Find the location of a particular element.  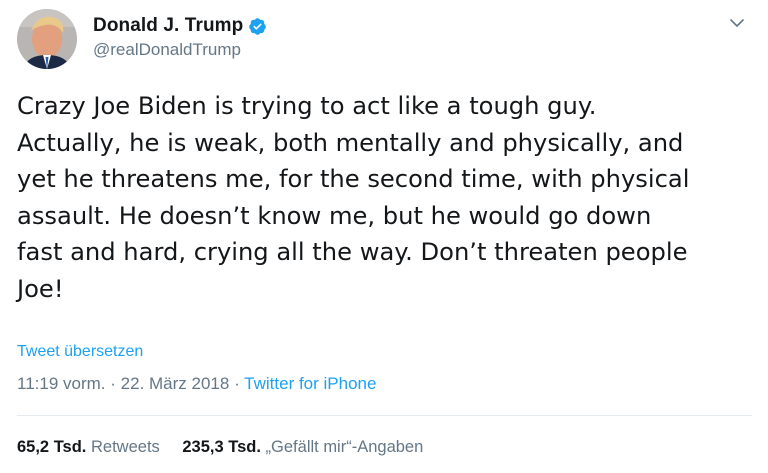

tweet-date: 22. März 2018 is located at coordinates (175, 383).